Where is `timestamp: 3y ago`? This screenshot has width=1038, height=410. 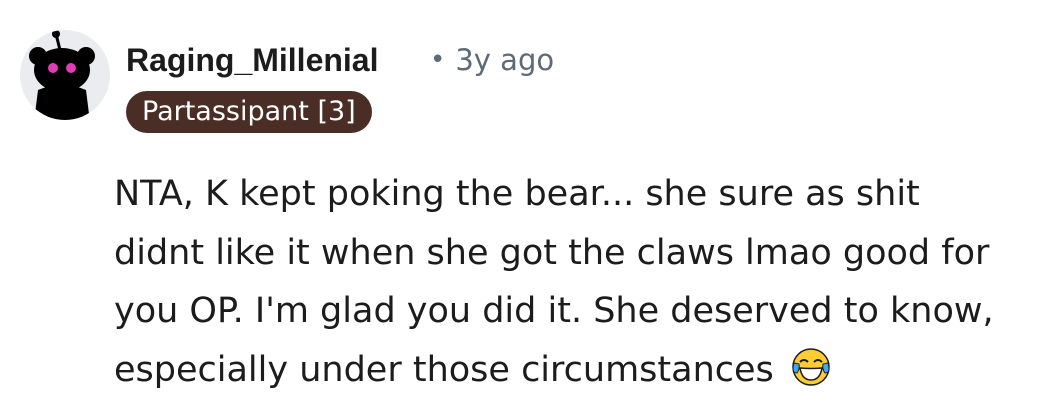
timestamp: 3y ago is located at coordinates (504, 60).